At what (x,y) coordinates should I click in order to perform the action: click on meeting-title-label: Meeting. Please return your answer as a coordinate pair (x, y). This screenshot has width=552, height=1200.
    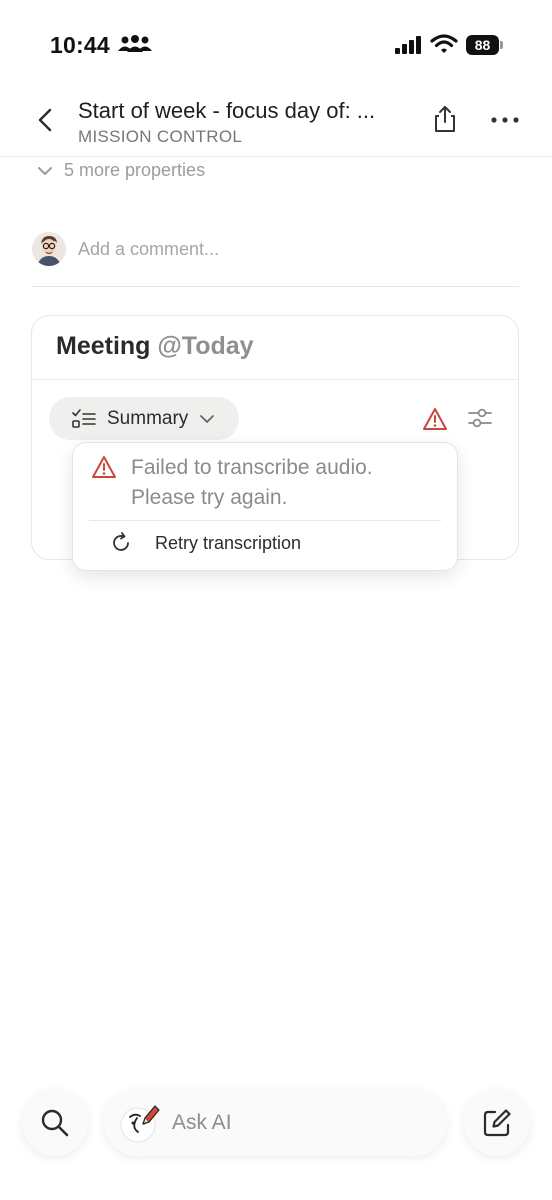
    Looking at the image, I should click on (103, 346).